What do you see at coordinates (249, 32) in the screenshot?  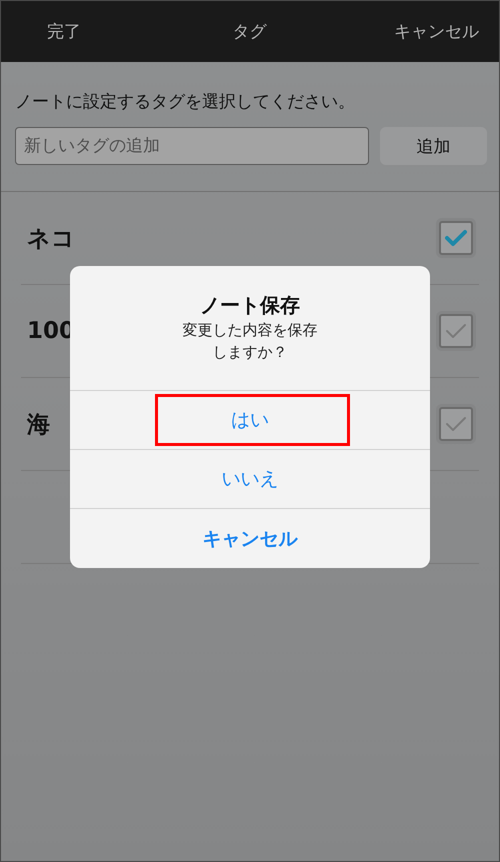 I see `screen-title: タグ` at bounding box center [249, 32].